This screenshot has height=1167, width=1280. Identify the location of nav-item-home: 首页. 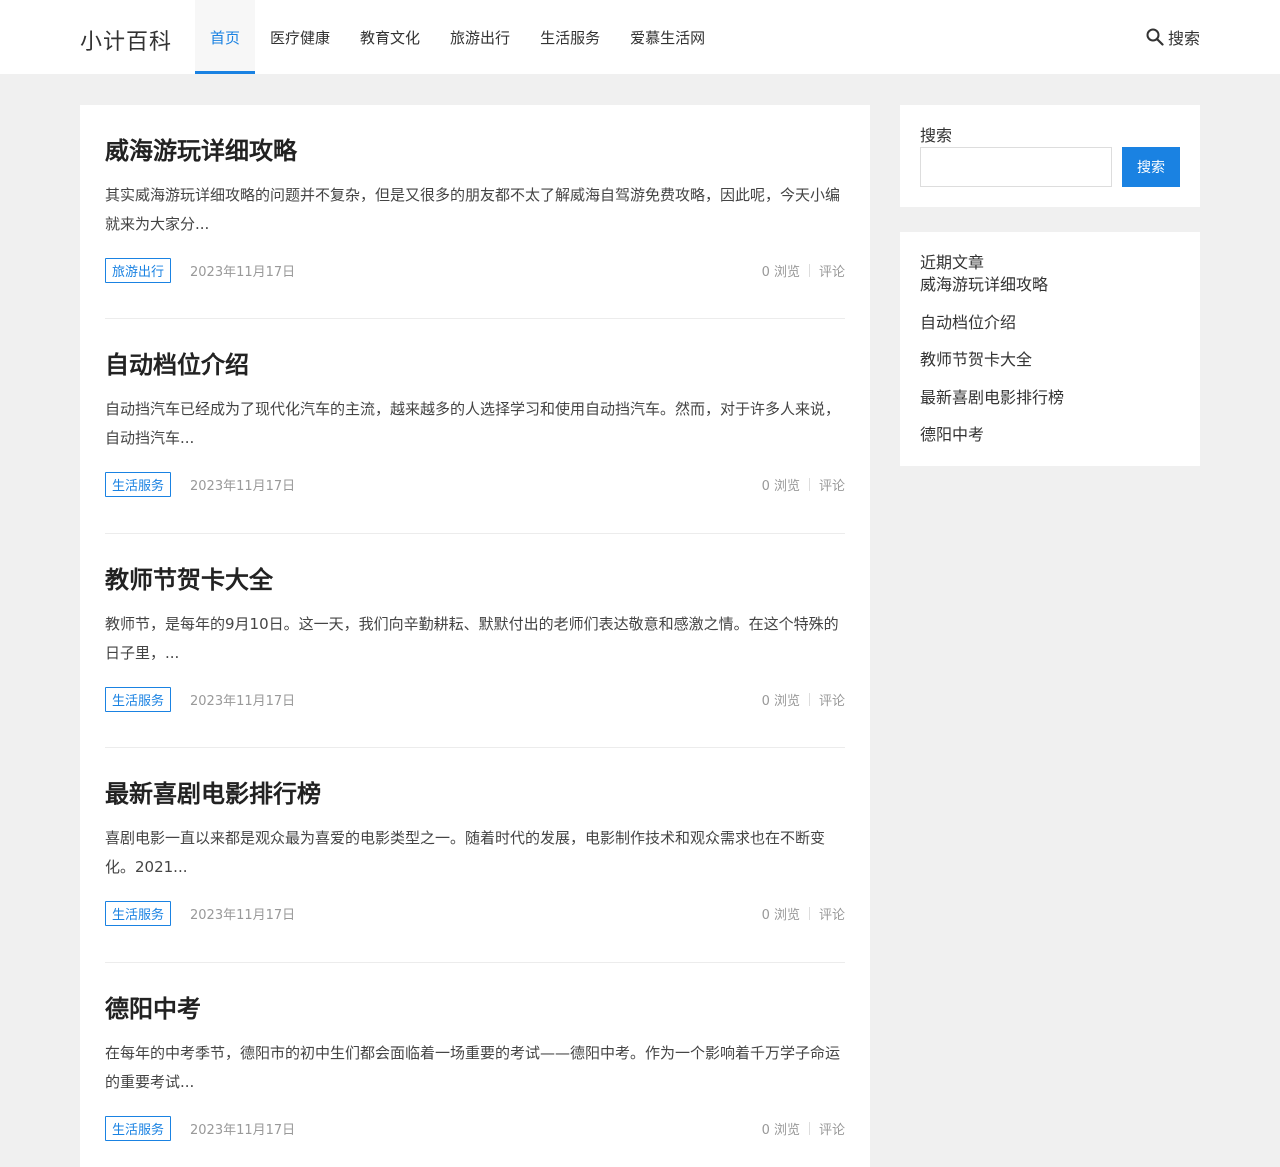
(225, 37).